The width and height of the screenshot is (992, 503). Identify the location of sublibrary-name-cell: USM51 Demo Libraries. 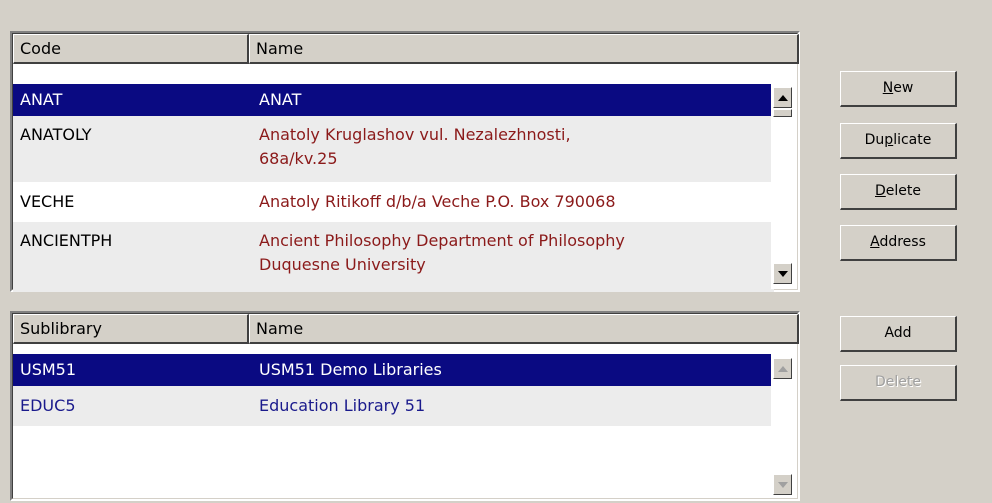
(350, 369).